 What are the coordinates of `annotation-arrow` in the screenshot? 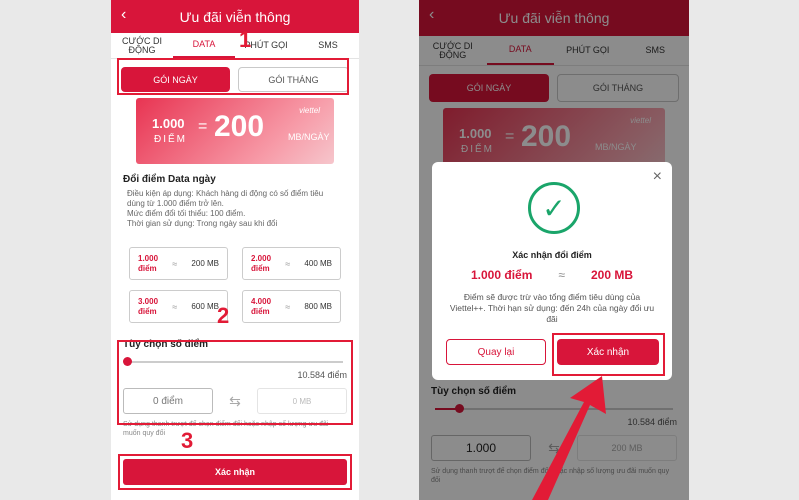 It's located at (569, 438).